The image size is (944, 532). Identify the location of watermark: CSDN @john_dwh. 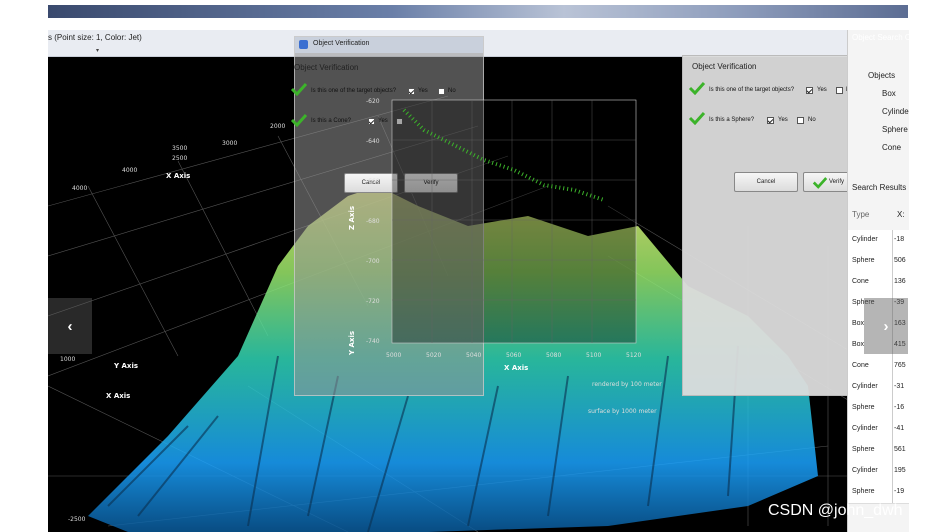
(835, 510).